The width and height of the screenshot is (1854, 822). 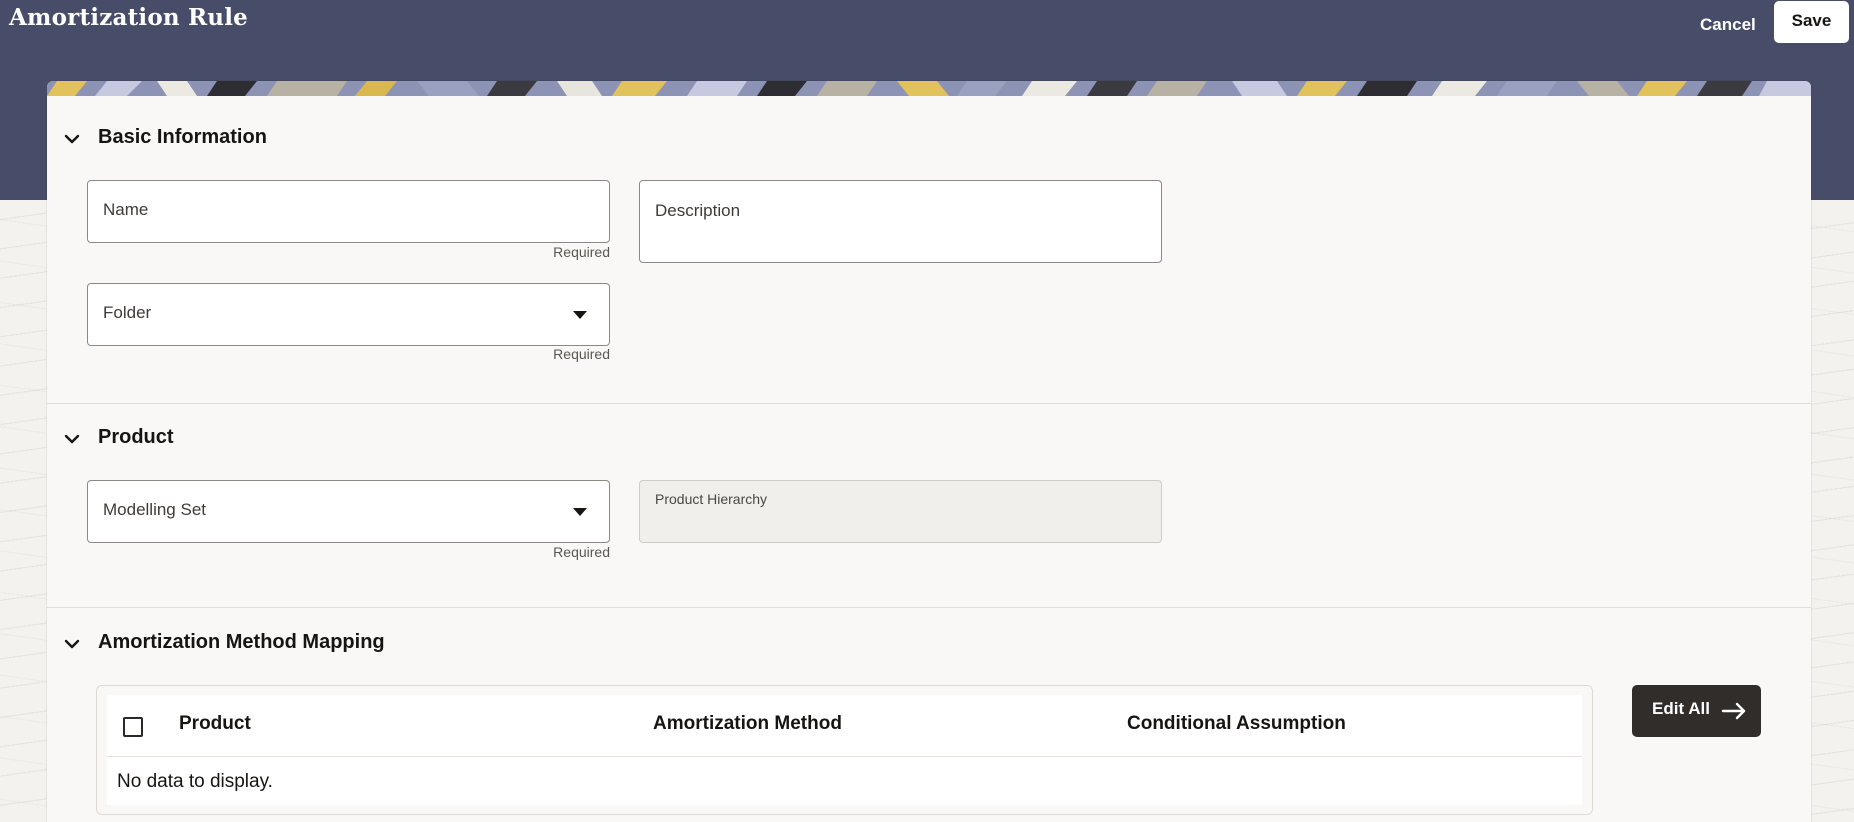 I want to click on name-required-hint: Required, so click(x=581, y=252).